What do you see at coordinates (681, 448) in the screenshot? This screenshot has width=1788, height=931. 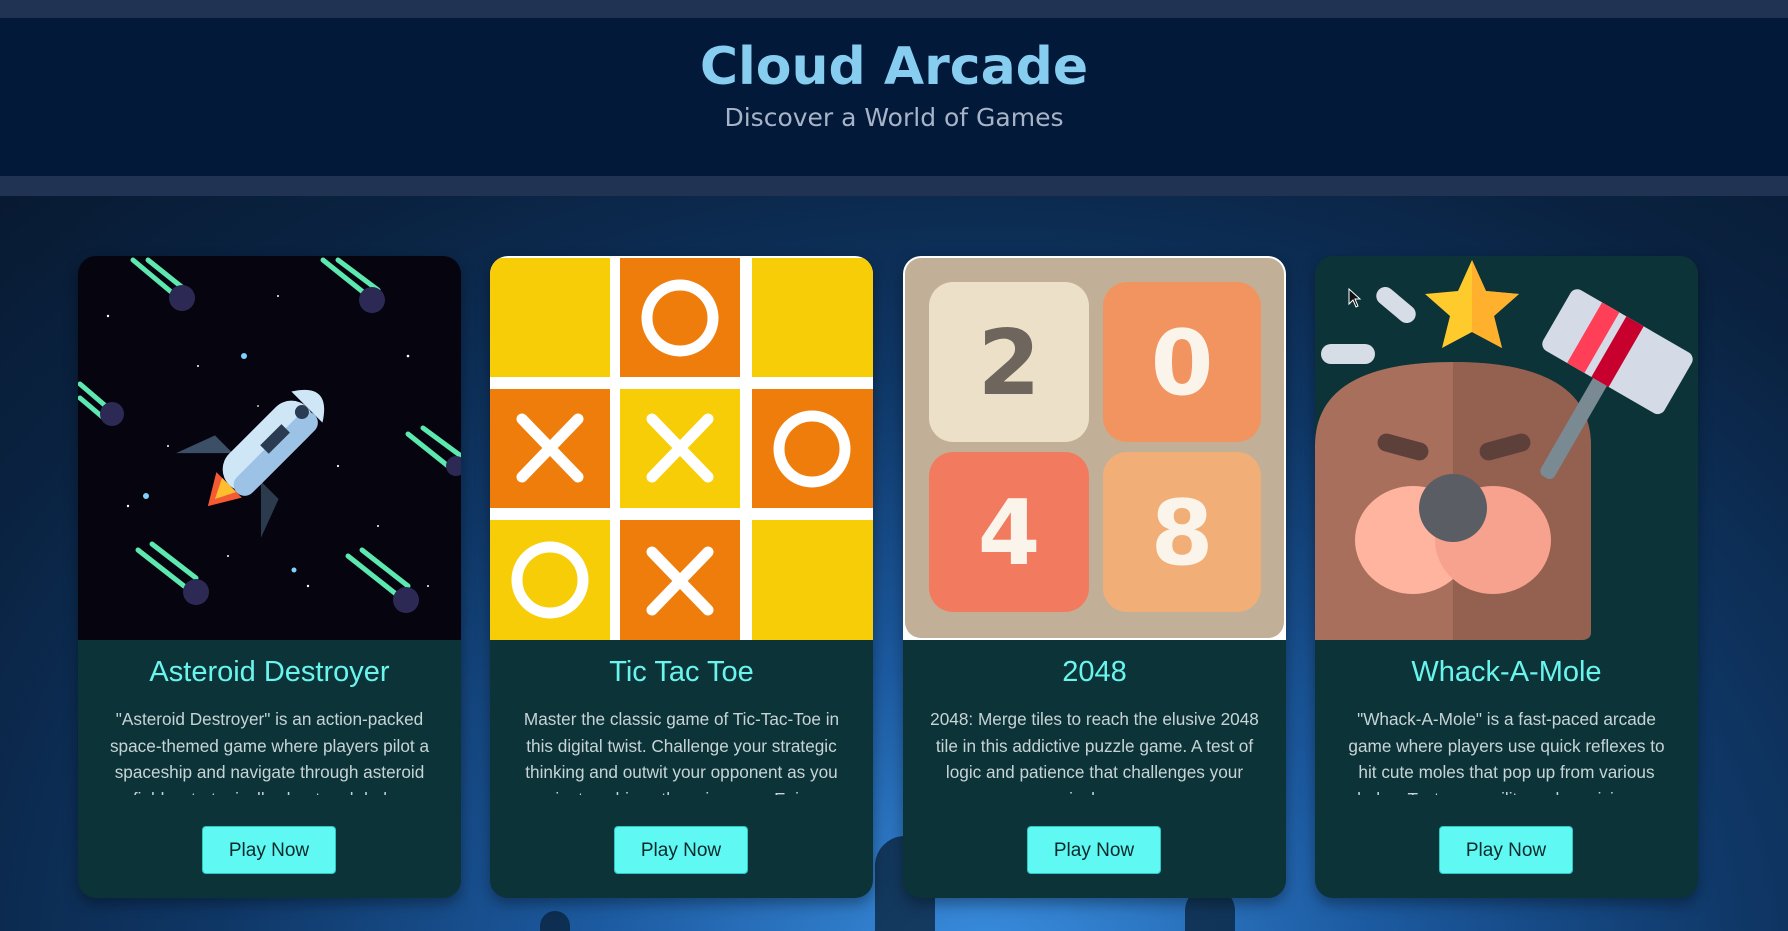 I see `tic-tac-toe-board-icon` at bounding box center [681, 448].